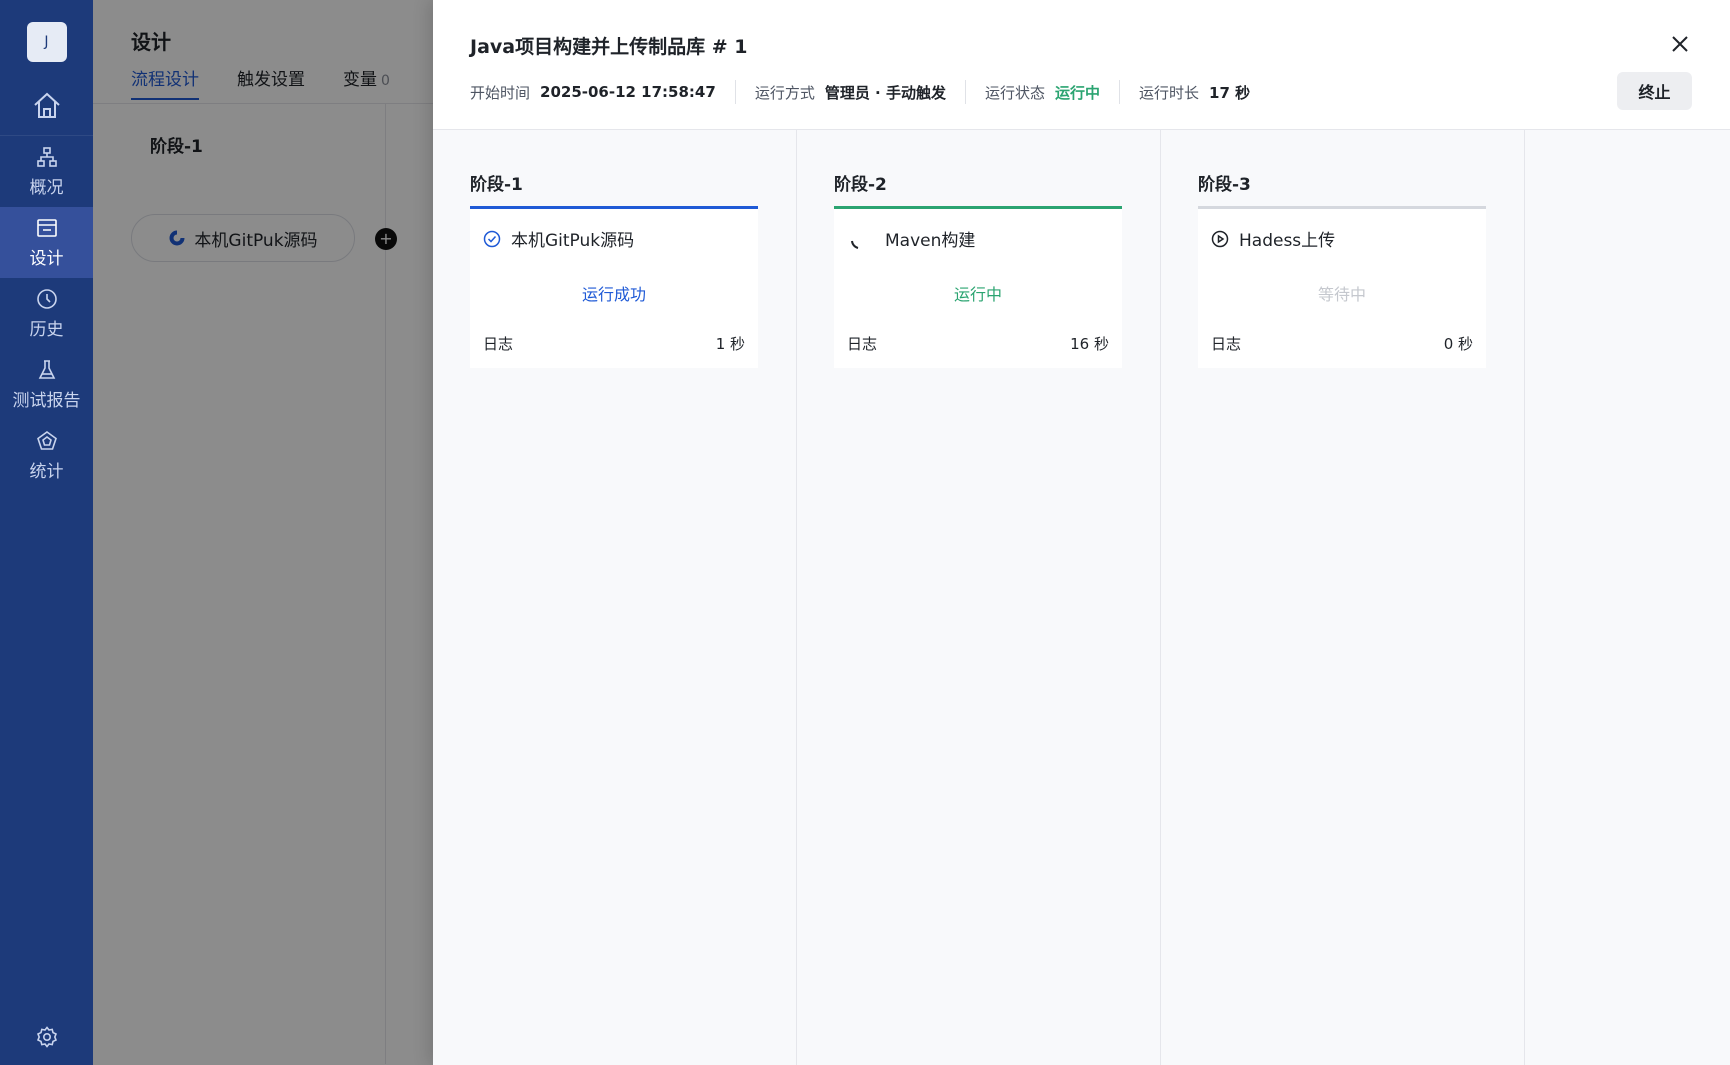 The height and width of the screenshot is (1065, 1730). Describe the element at coordinates (500, 92) in the screenshot. I see `meta-label: 开始时间` at that location.